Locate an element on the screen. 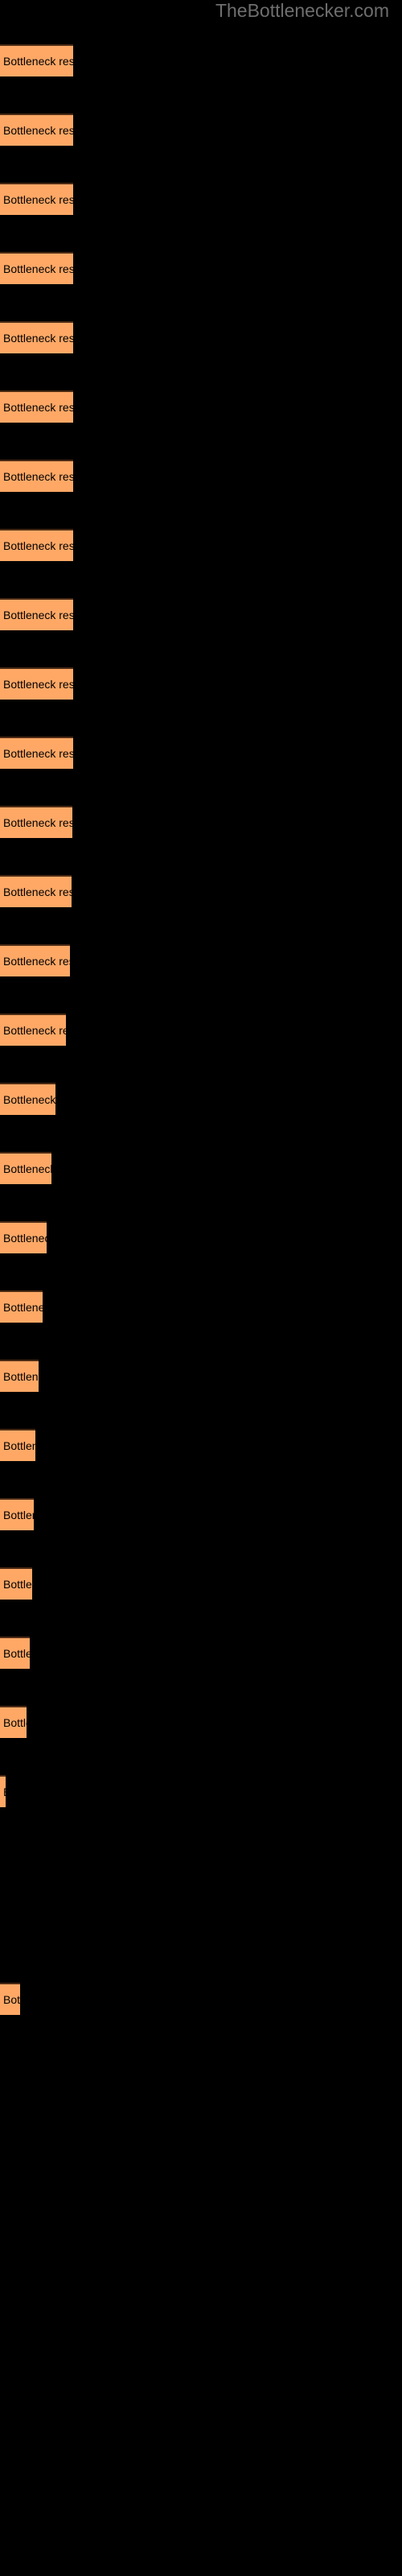 This screenshot has width=402, height=2576. bar-15: Bottleneck result is located at coordinates (33, 1029).